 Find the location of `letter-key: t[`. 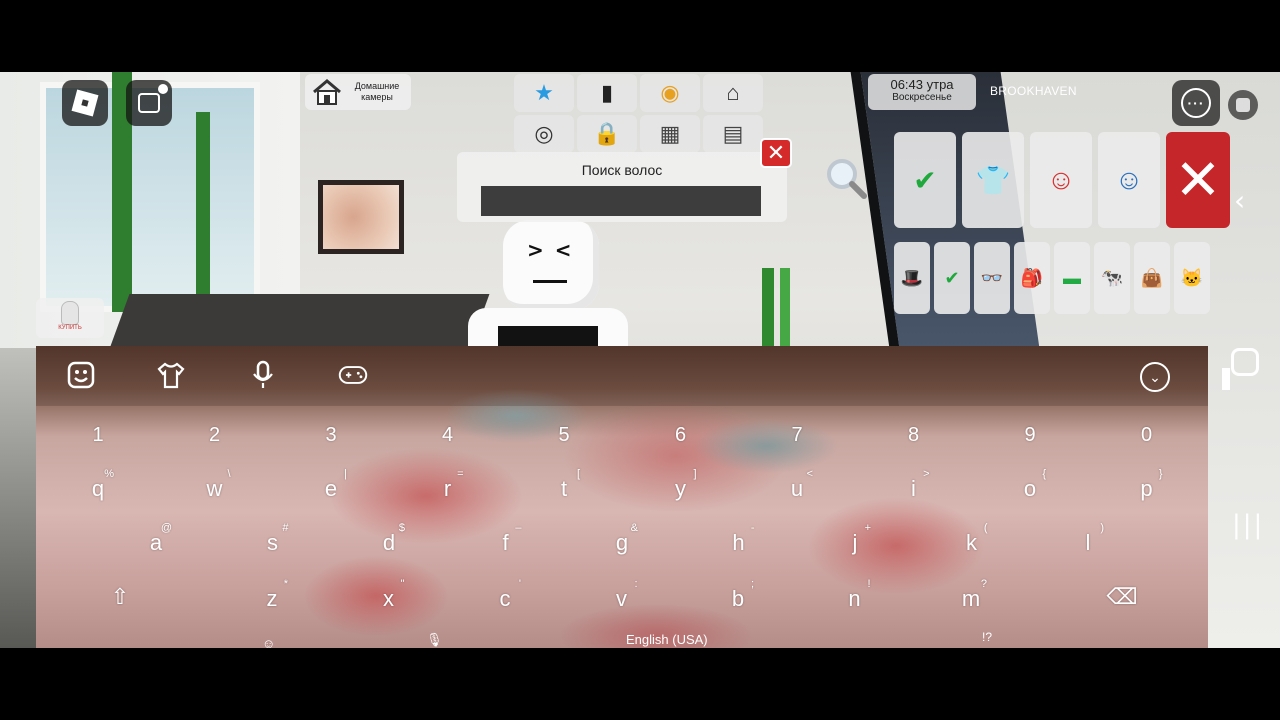

letter-key: t[ is located at coordinates (564, 485).